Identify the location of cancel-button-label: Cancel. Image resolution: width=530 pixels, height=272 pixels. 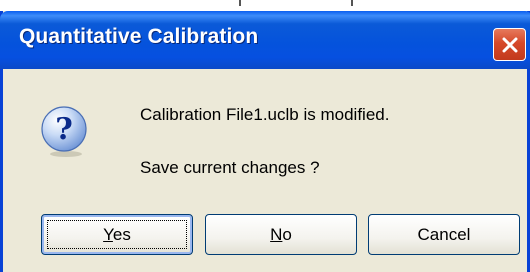
(444, 234).